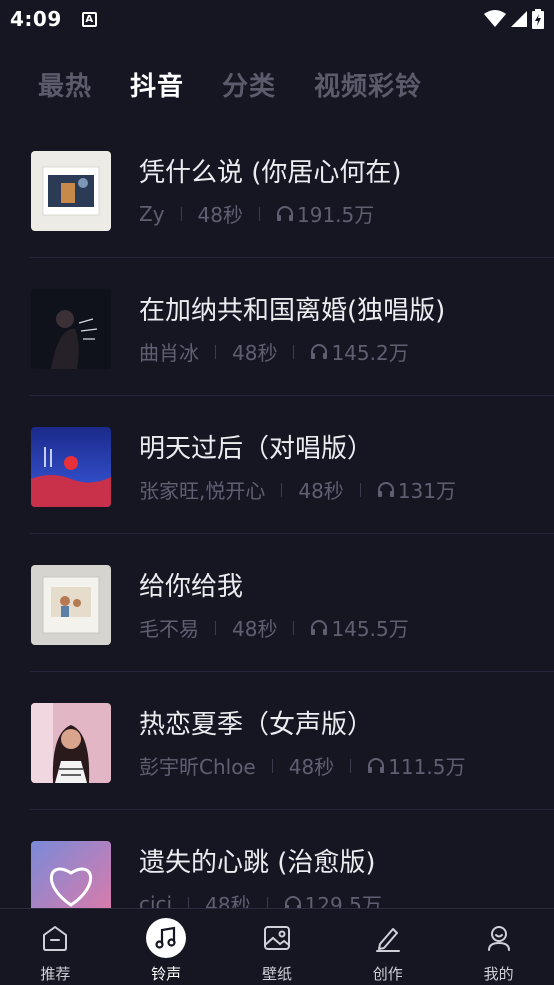 This screenshot has height=985, width=554. I want to click on nav-label: 铃声, so click(166, 974).